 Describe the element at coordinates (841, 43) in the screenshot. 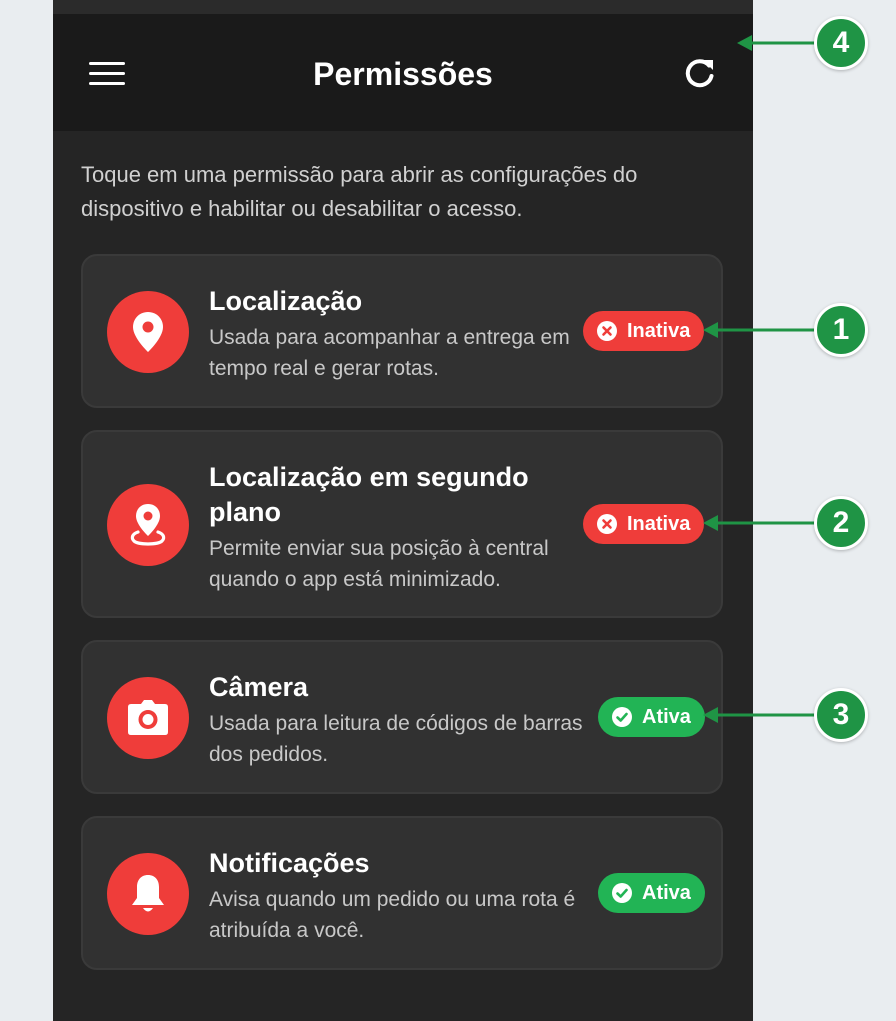

I see `annotation-marker-4: 4` at that location.